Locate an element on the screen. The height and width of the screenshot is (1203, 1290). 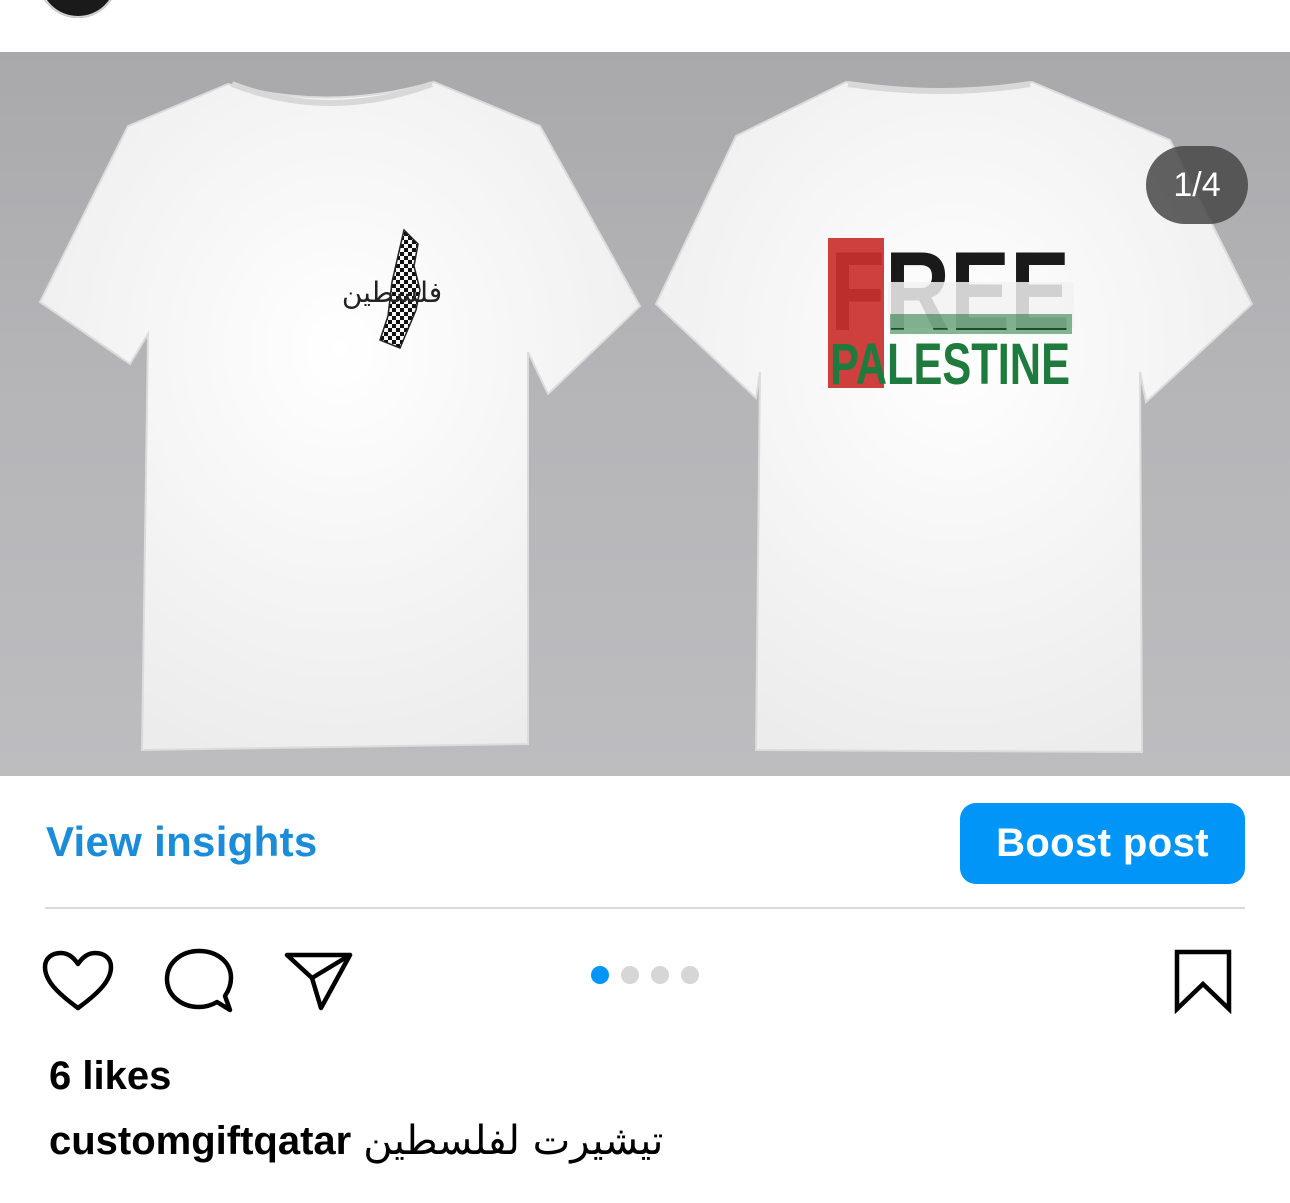
avatar is located at coordinates (78, 9).